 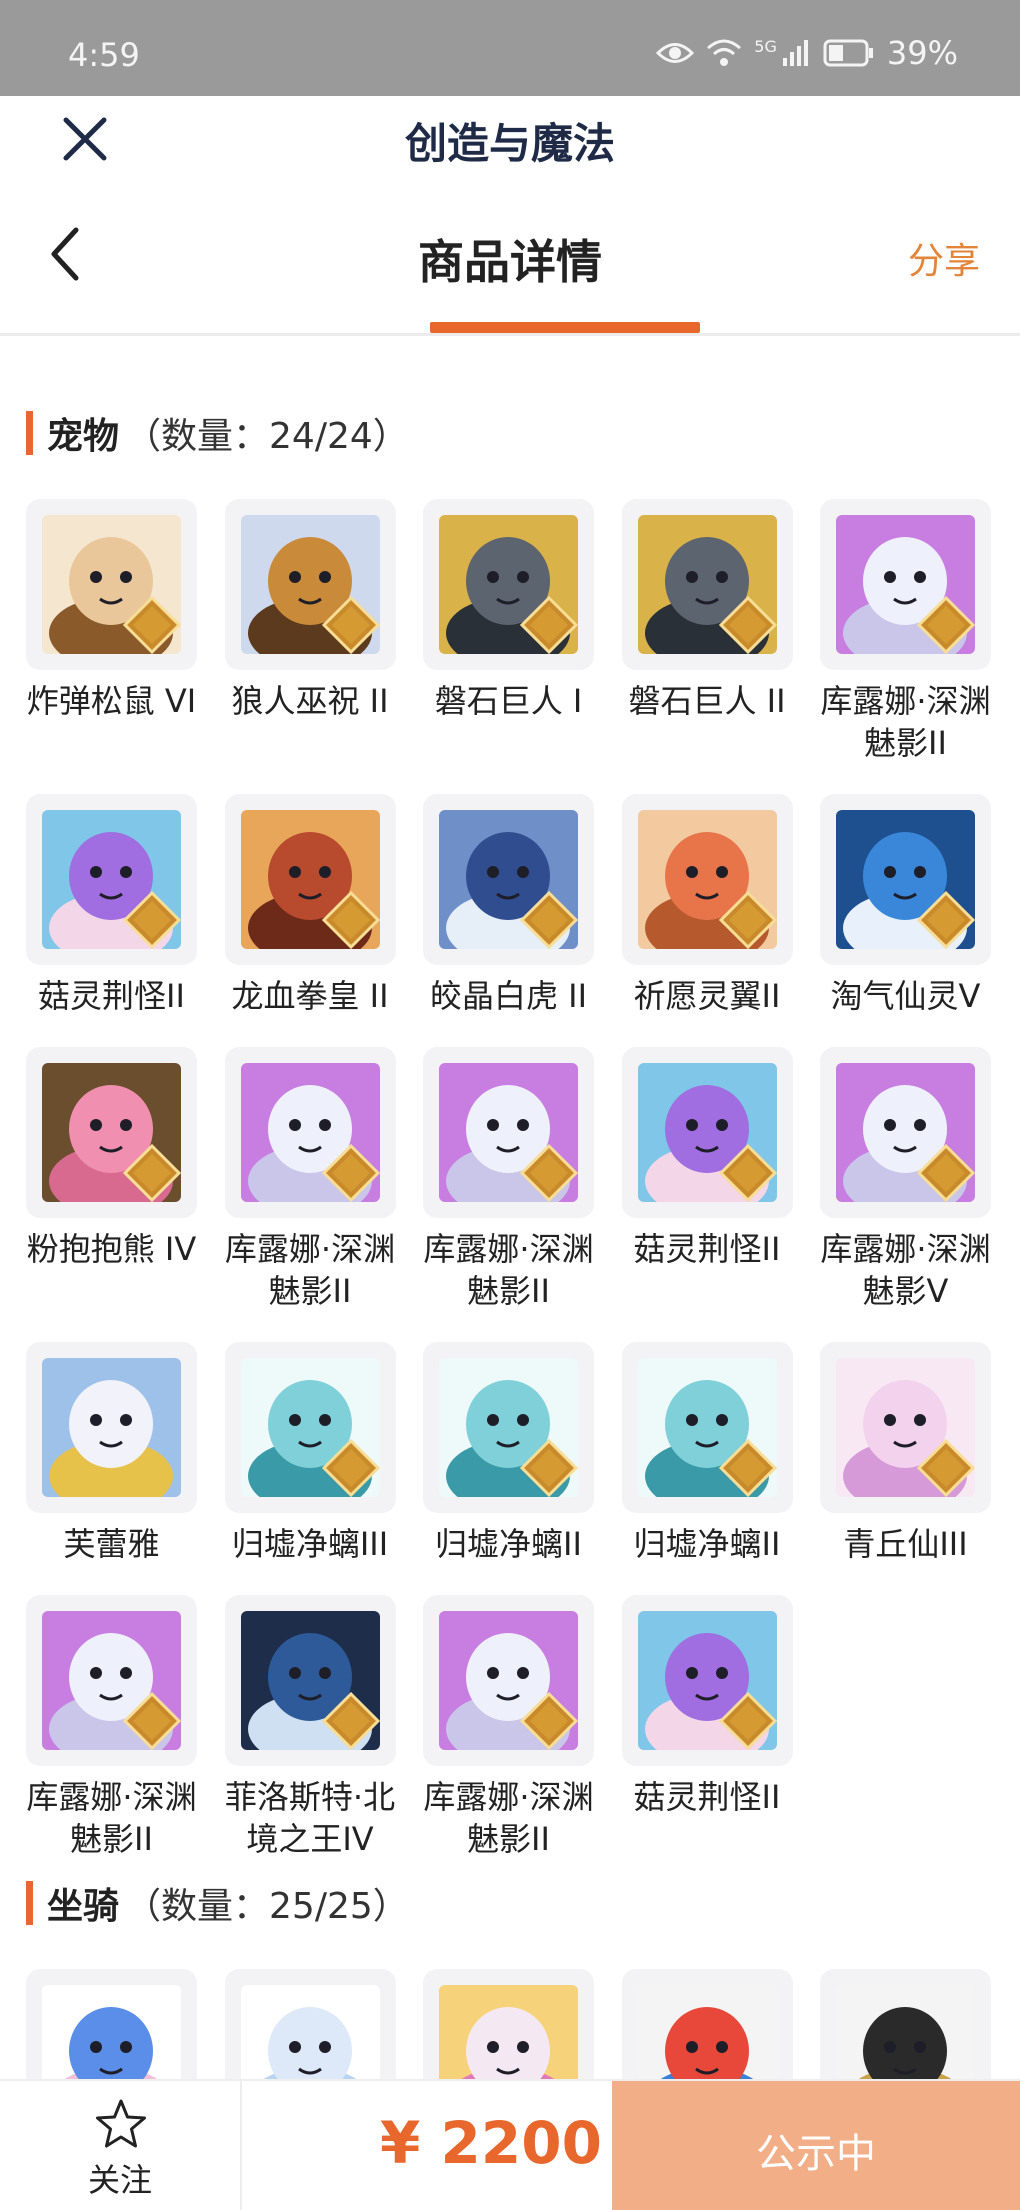 I want to click on mounts-grid, so click(x=512, y=2024).